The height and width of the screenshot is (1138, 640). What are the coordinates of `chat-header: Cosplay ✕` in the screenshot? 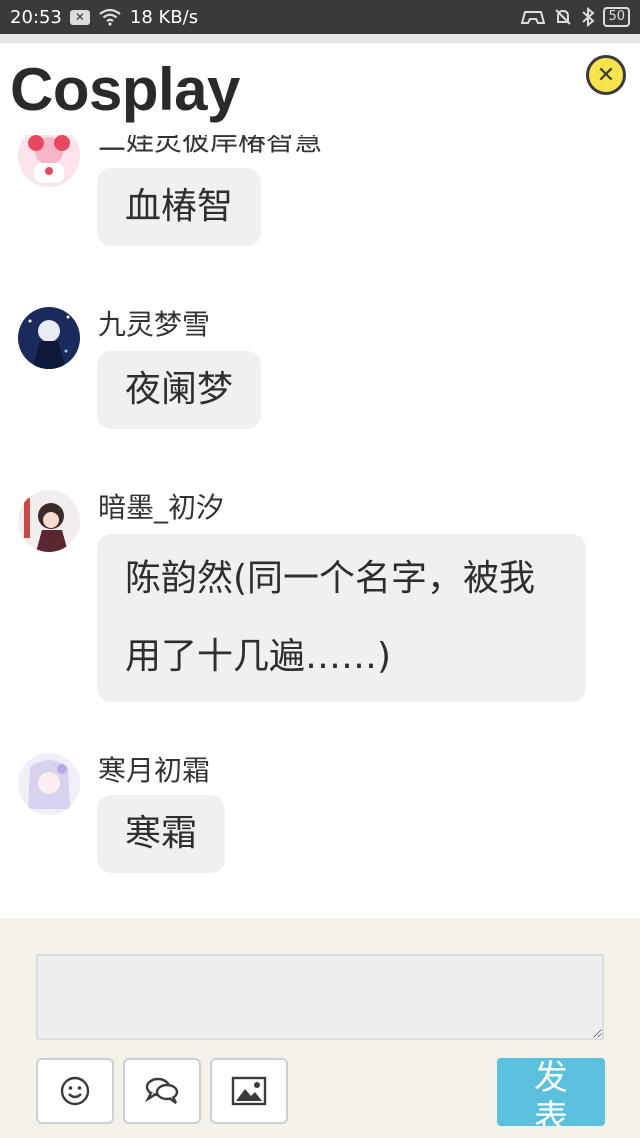 It's located at (320, 89).